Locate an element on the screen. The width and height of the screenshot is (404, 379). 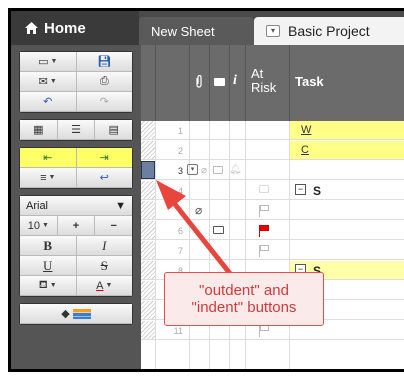
minus-icon: − is located at coordinates (113, 225).